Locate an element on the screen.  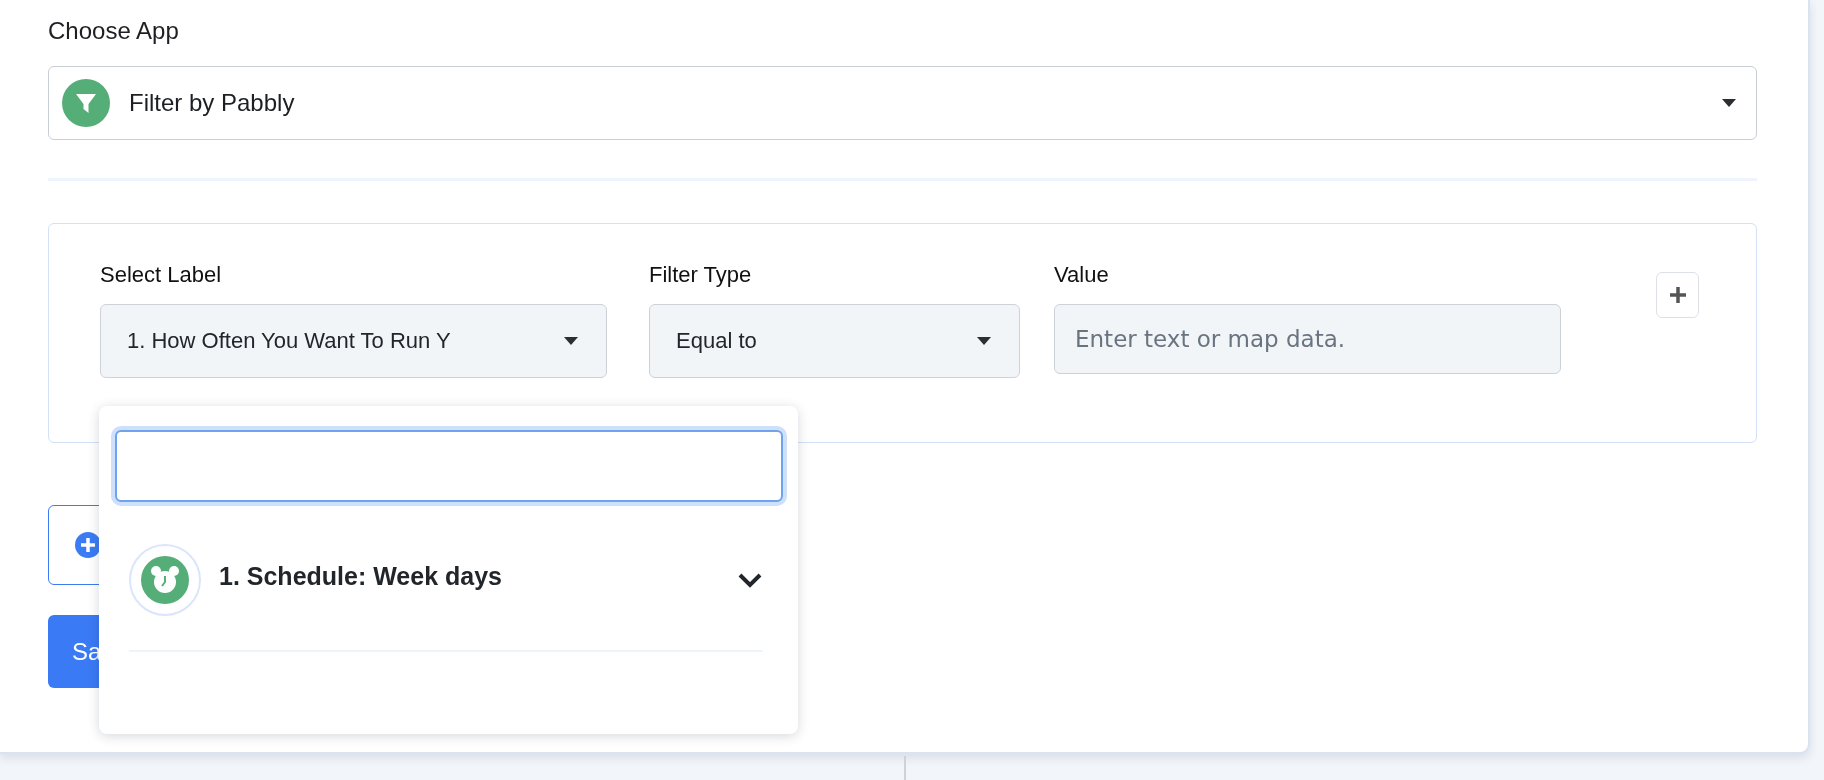
alarm-clock-icon is located at coordinates (165, 580).